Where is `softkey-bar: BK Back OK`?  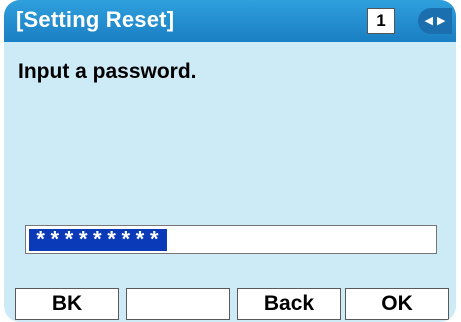
softkey-bar: BK Back OK is located at coordinates (230, 305).